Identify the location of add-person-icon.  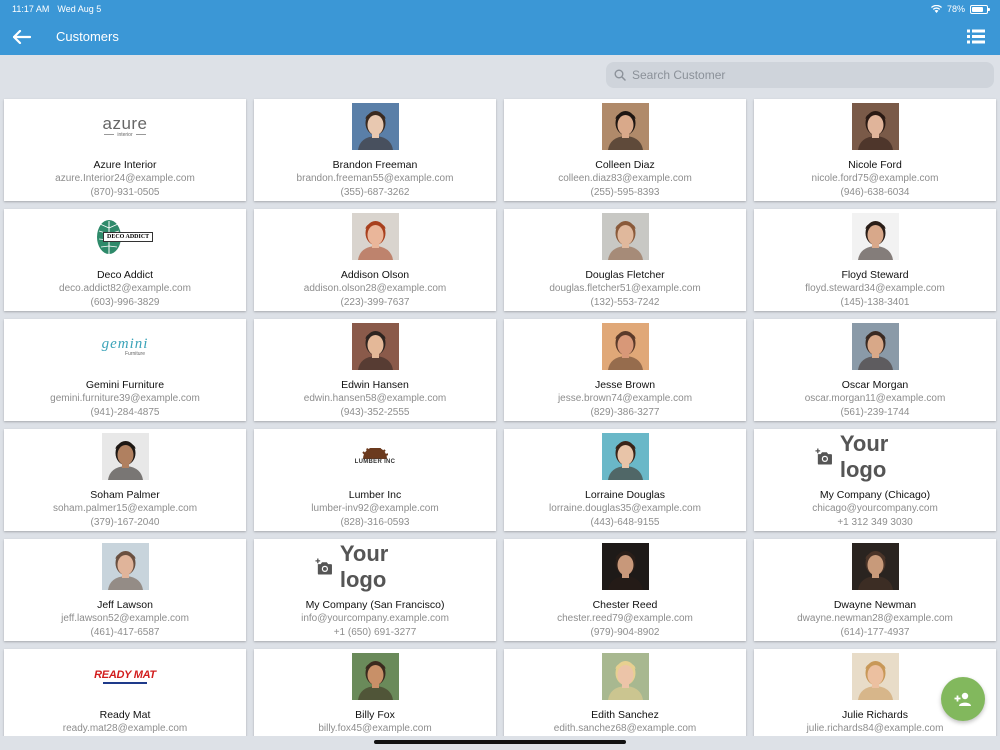
(962, 699).